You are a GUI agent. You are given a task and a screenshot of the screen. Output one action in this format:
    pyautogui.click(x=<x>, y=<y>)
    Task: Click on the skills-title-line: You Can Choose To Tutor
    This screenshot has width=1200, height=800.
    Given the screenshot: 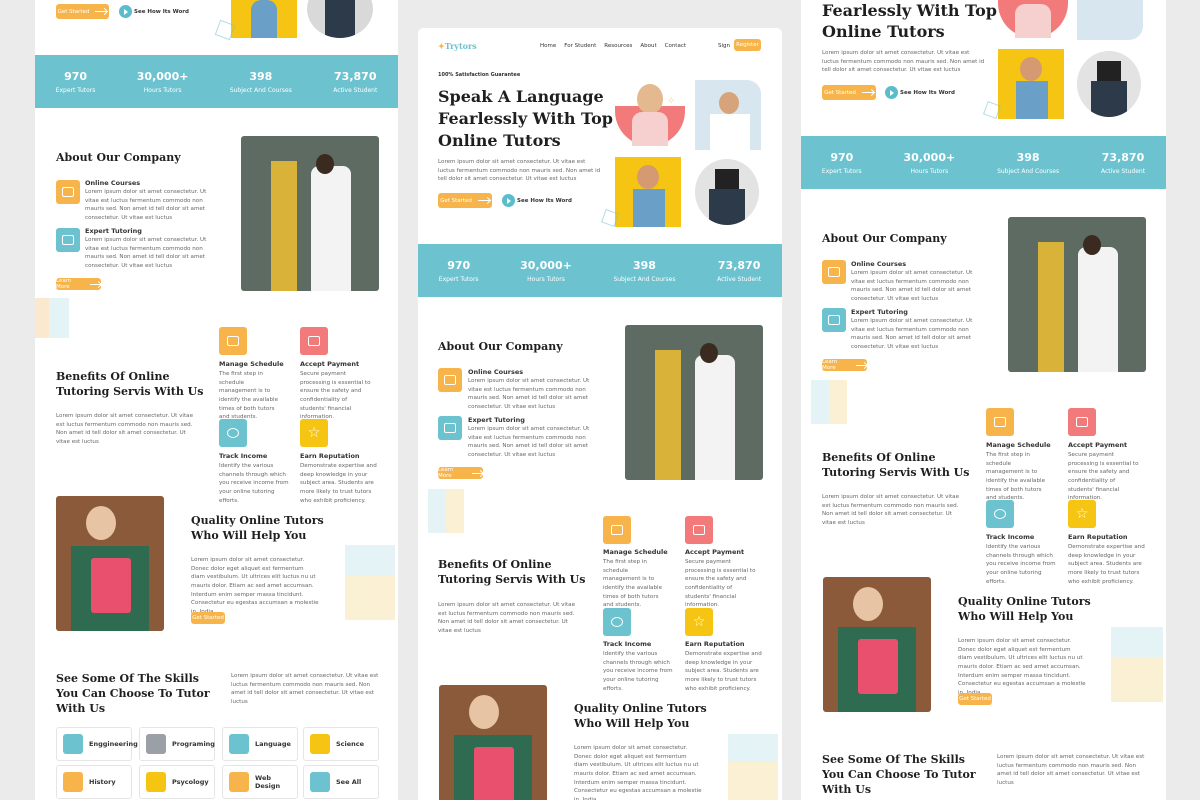 What is the action you would take?
    pyautogui.click(x=133, y=693)
    